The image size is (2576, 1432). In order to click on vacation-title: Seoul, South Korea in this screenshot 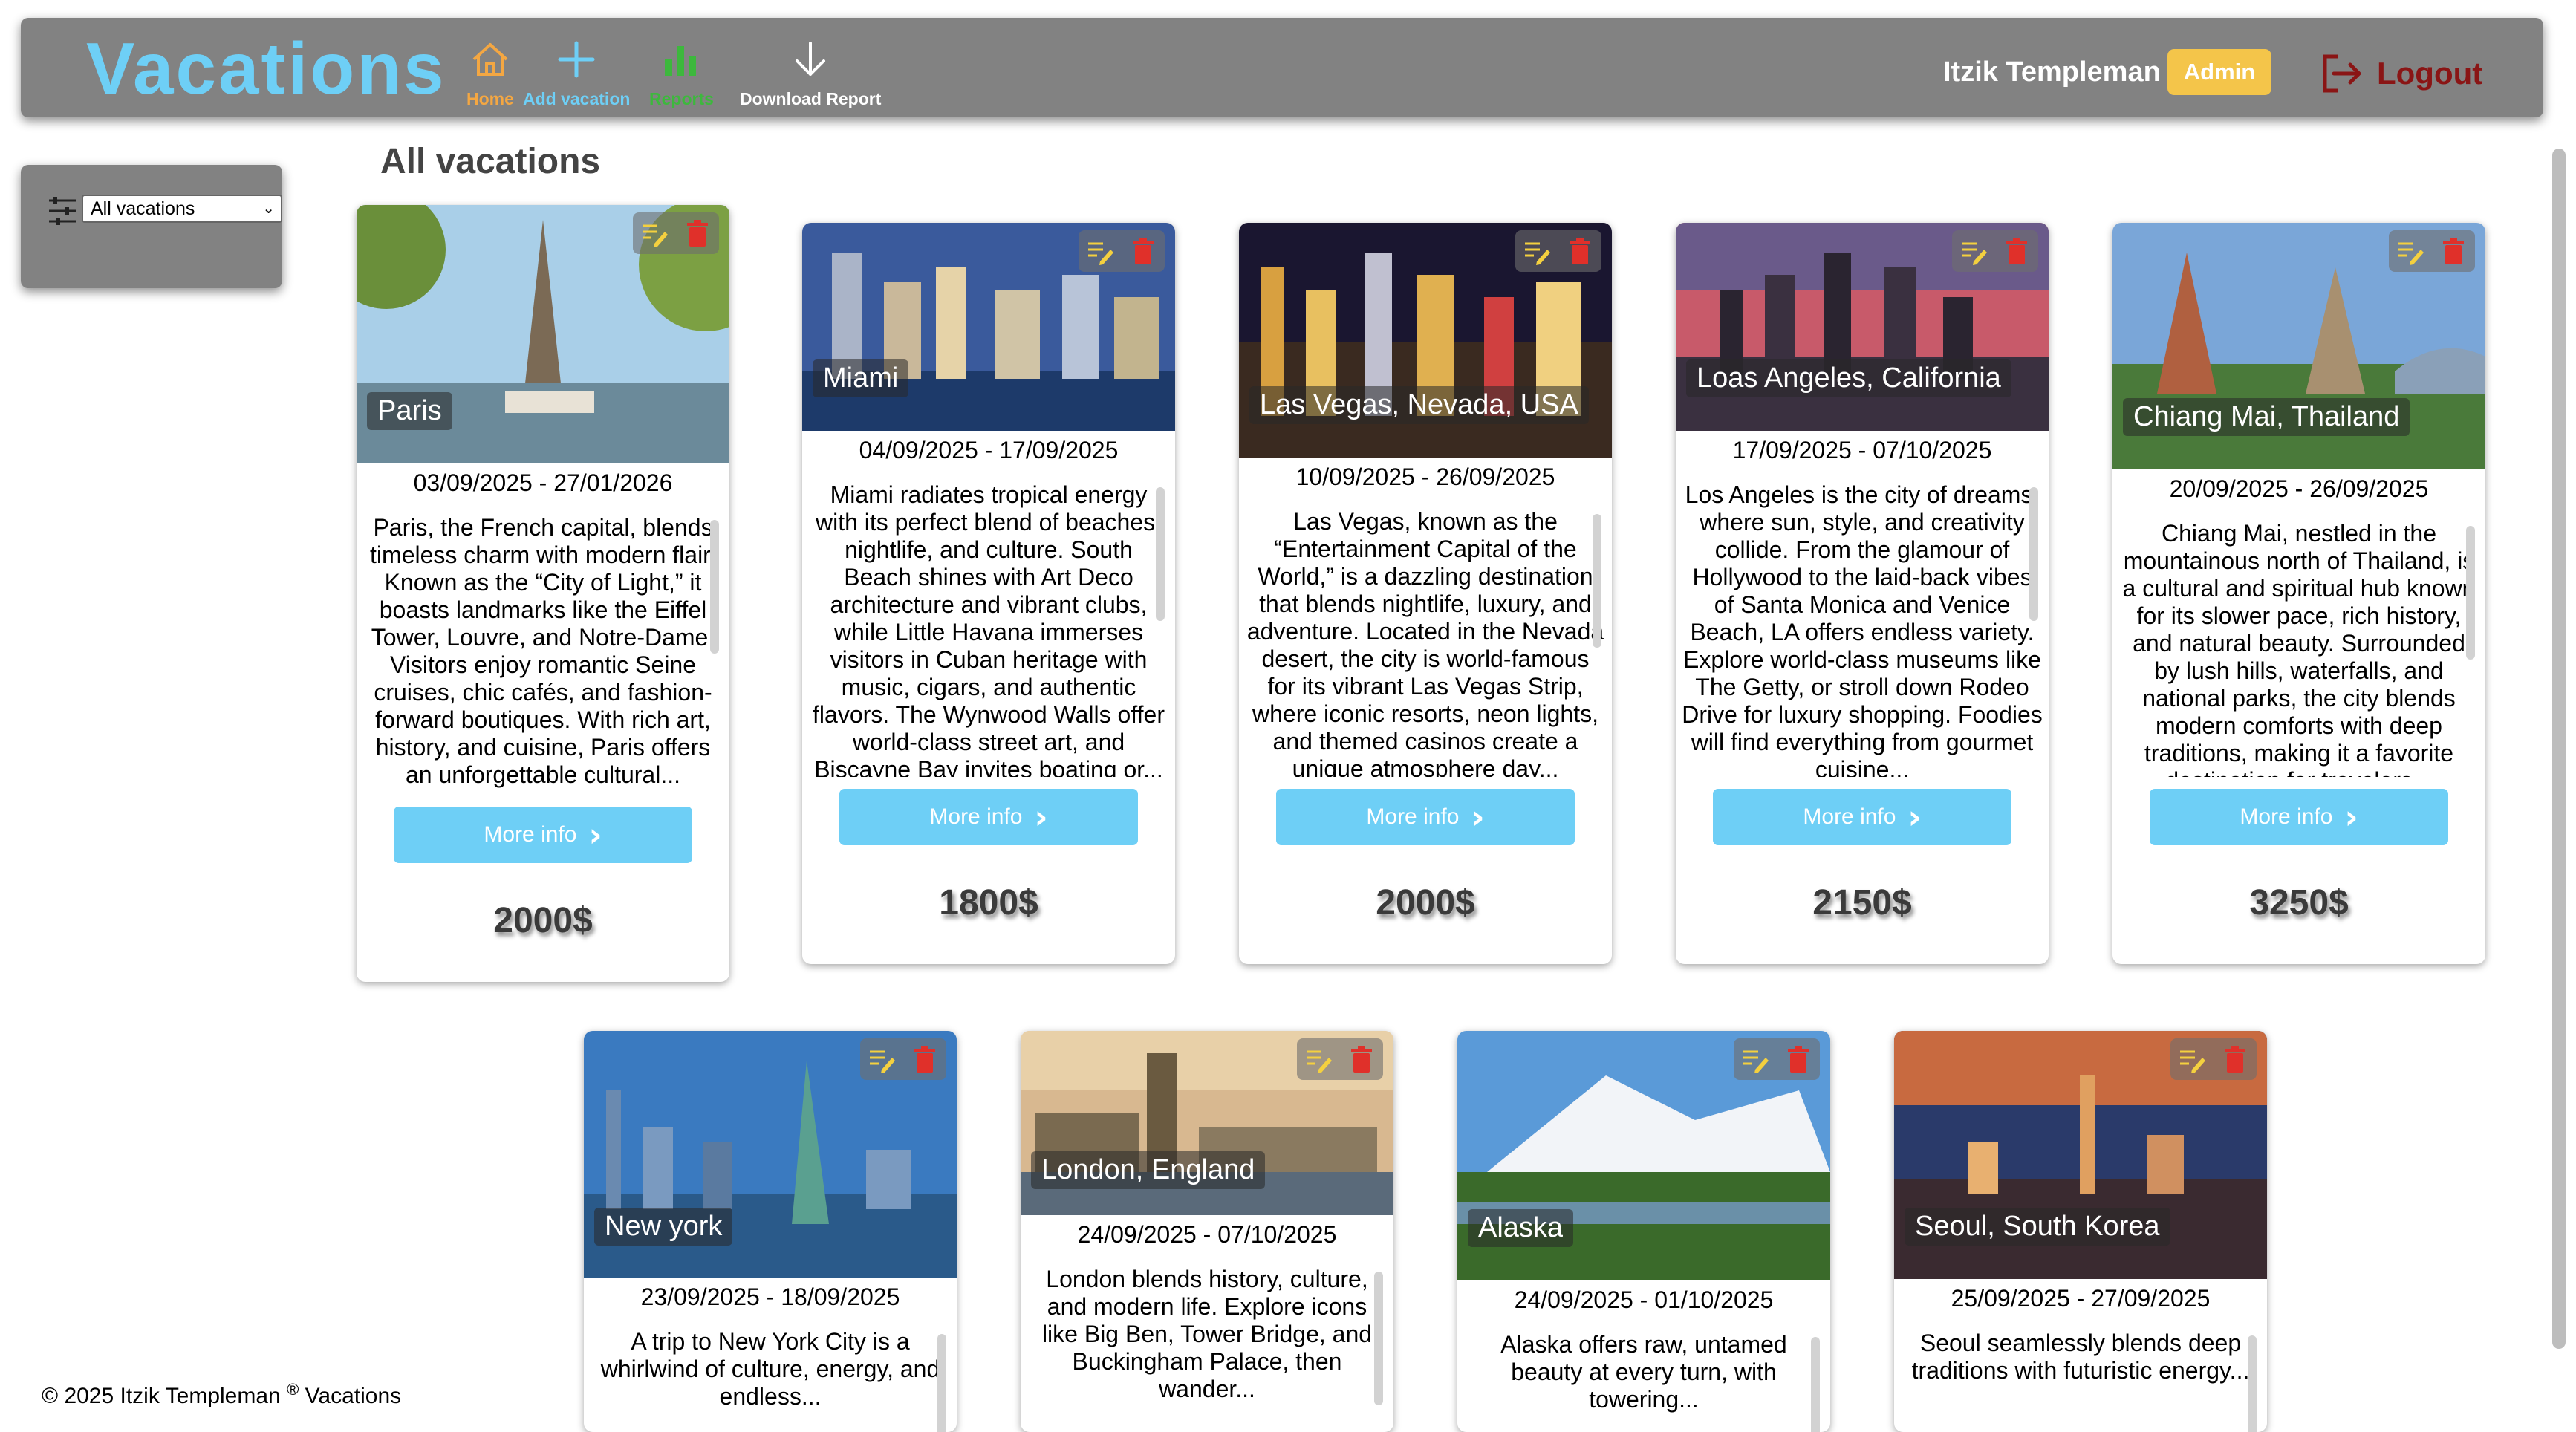, I will do `click(2037, 1227)`.